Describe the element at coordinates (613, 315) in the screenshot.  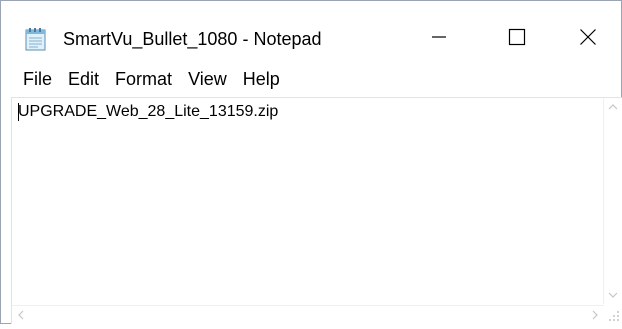
I see `resize-grip-icon` at that location.